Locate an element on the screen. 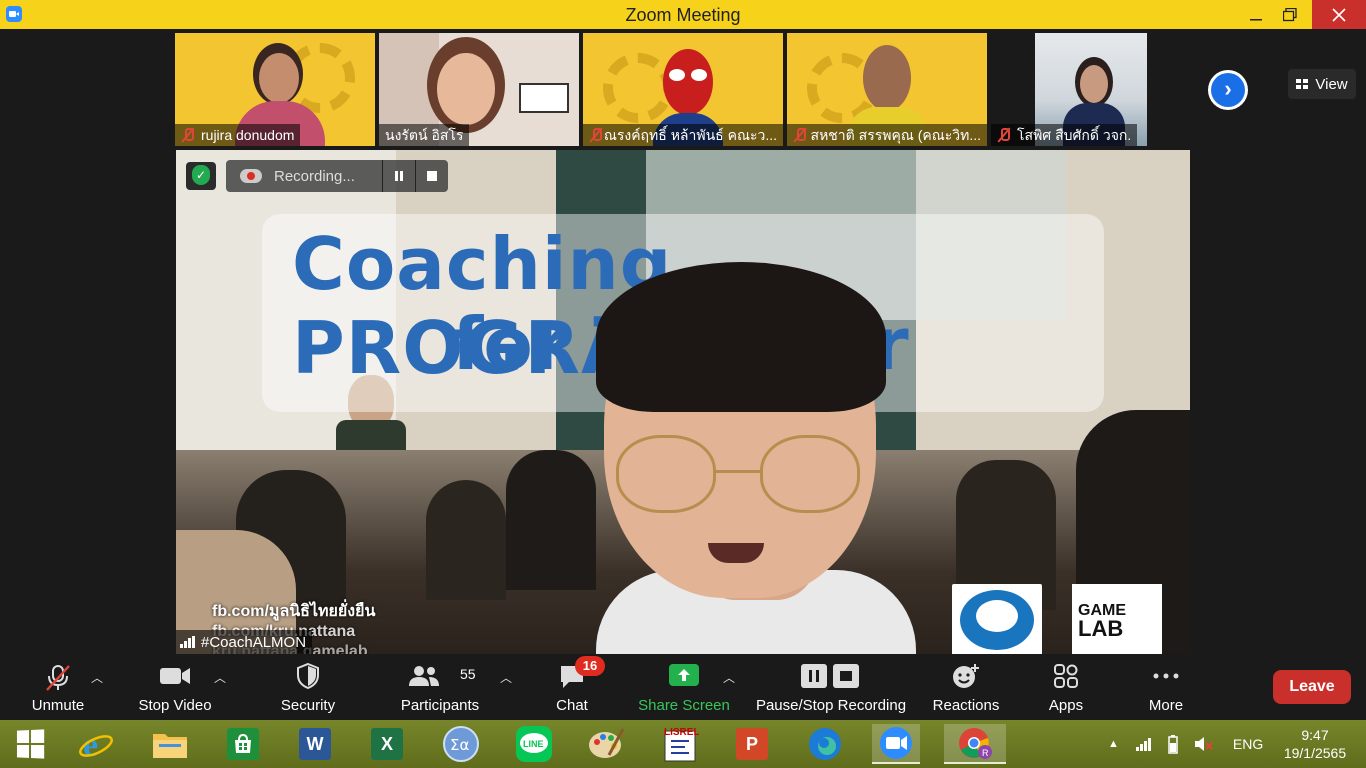 Image resolution: width=1366 pixels, height=768 pixels. grid-view-icon is located at coordinates (1302, 84).